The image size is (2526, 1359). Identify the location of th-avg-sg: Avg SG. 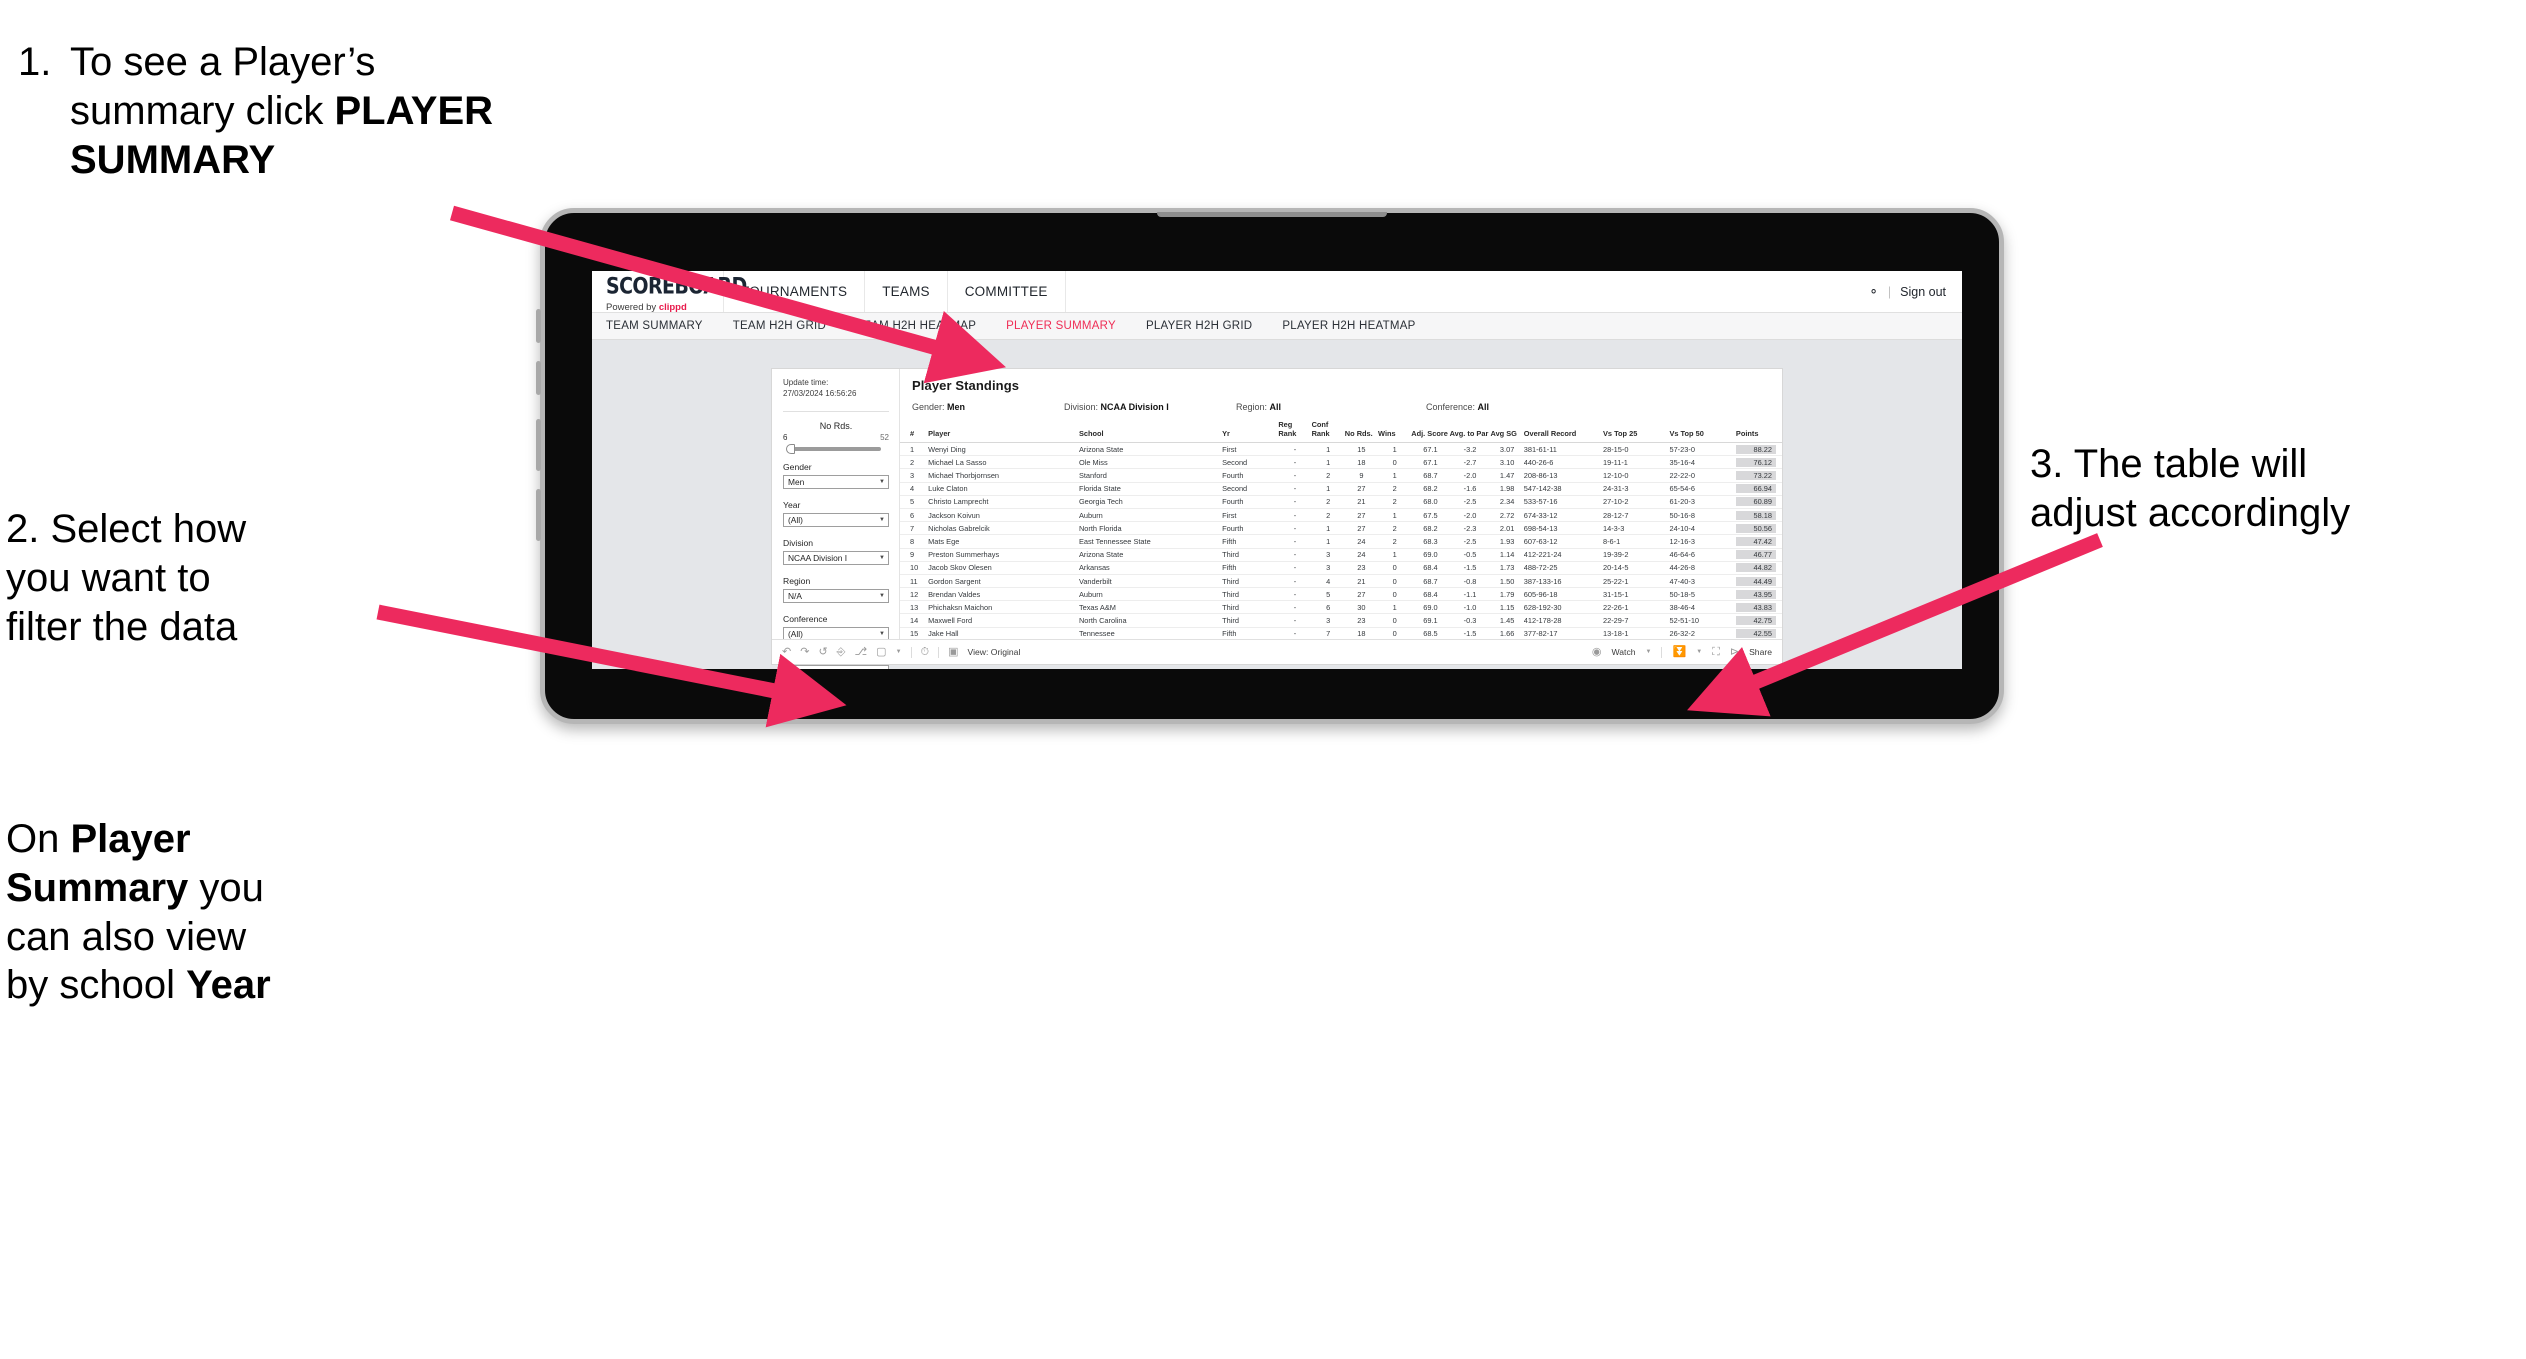
(1507, 431).